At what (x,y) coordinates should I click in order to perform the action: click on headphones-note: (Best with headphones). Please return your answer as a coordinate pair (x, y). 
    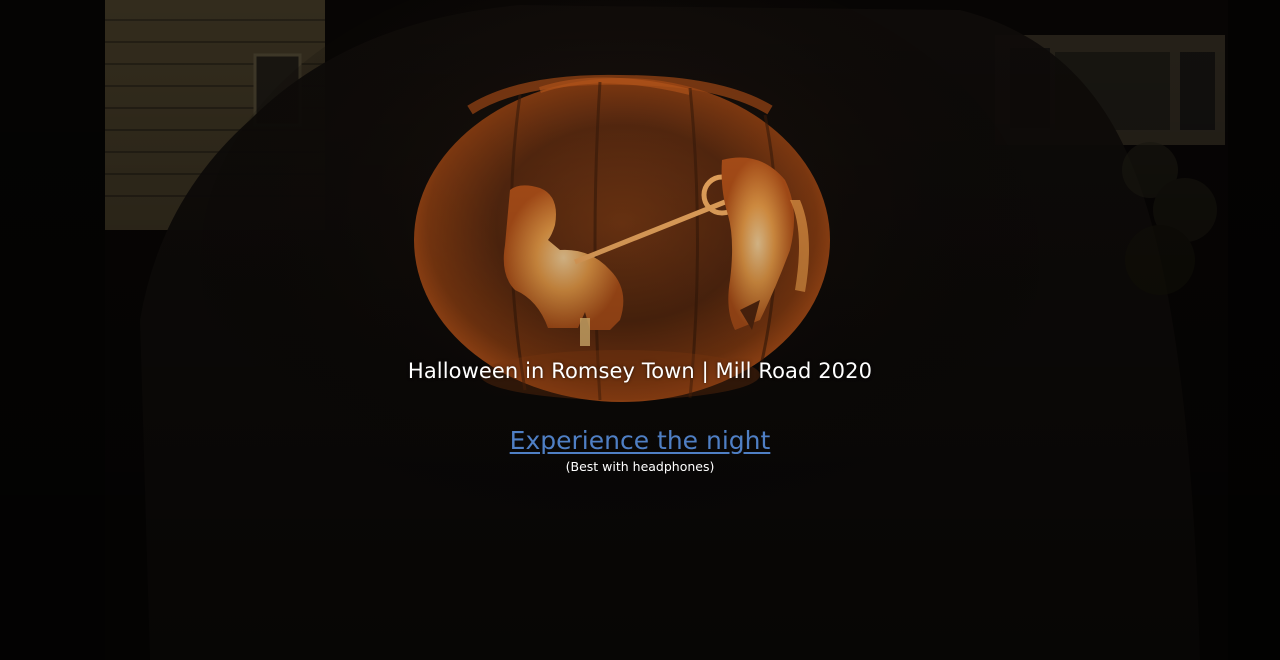
    Looking at the image, I should click on (640, 466).